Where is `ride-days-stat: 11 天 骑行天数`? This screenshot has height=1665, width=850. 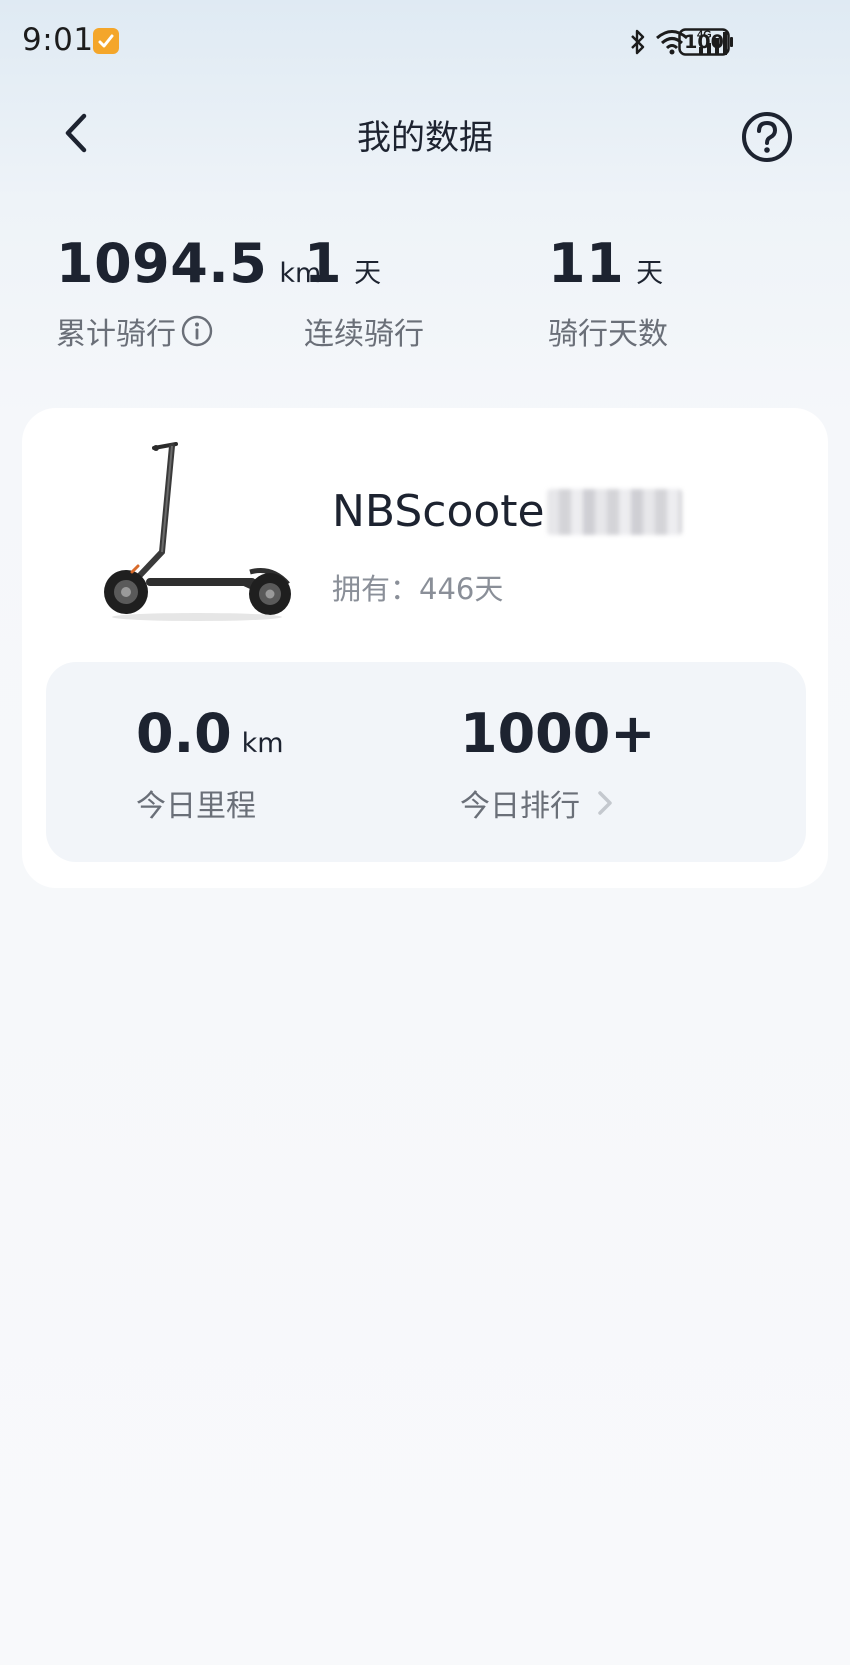
ride-days-stat: 11 天 骑行天数 is located at coordinates (608, 292).